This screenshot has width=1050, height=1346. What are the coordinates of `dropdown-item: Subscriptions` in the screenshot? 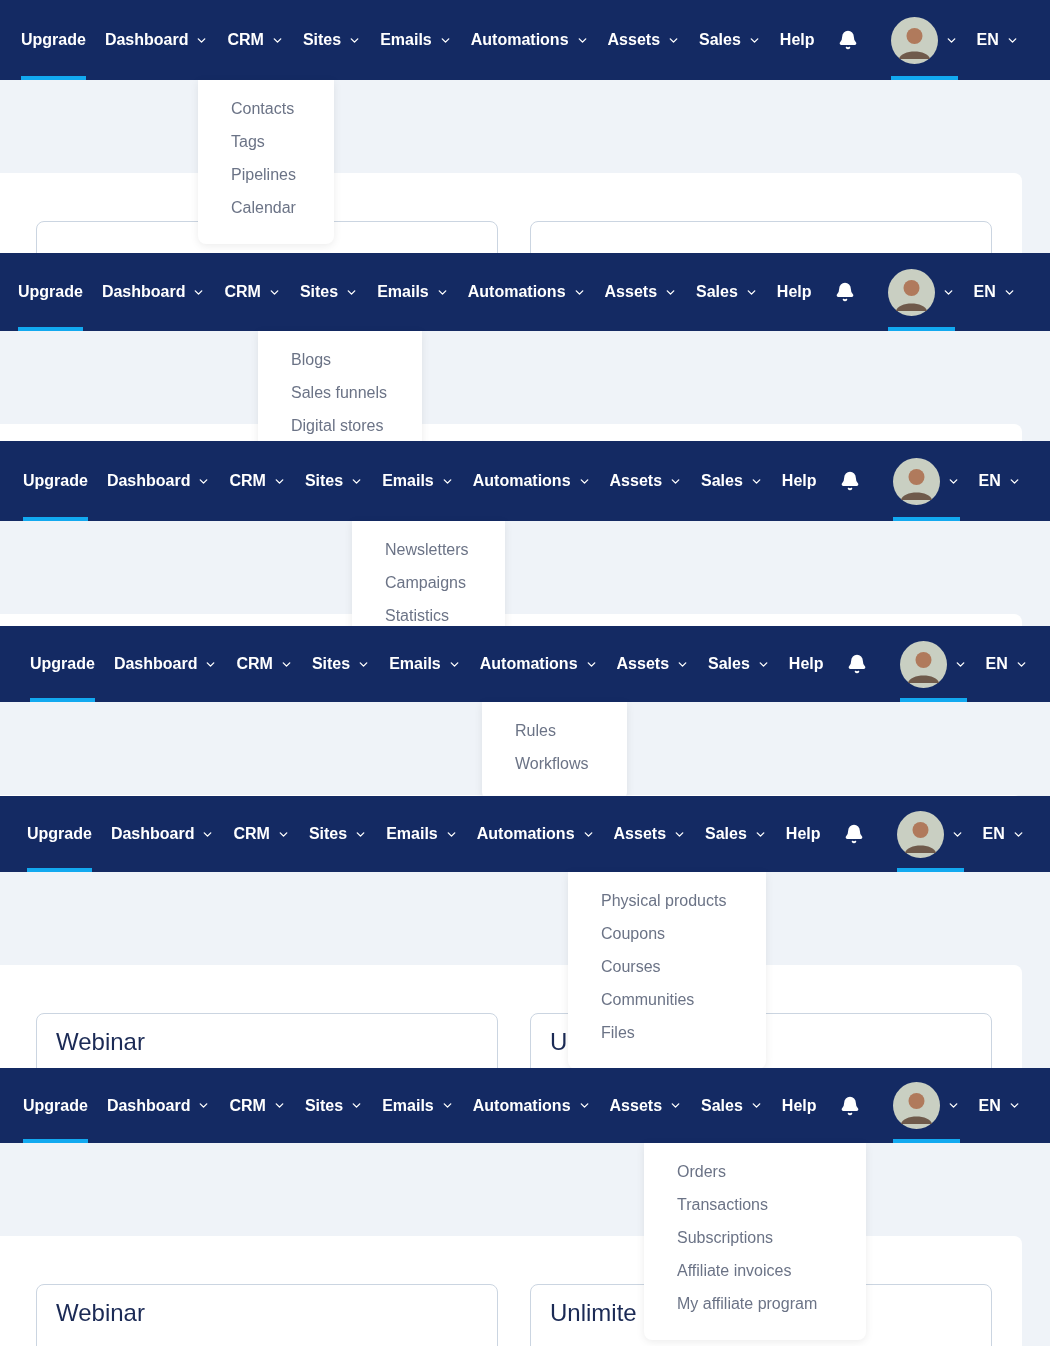 It's located at (725, 1237).